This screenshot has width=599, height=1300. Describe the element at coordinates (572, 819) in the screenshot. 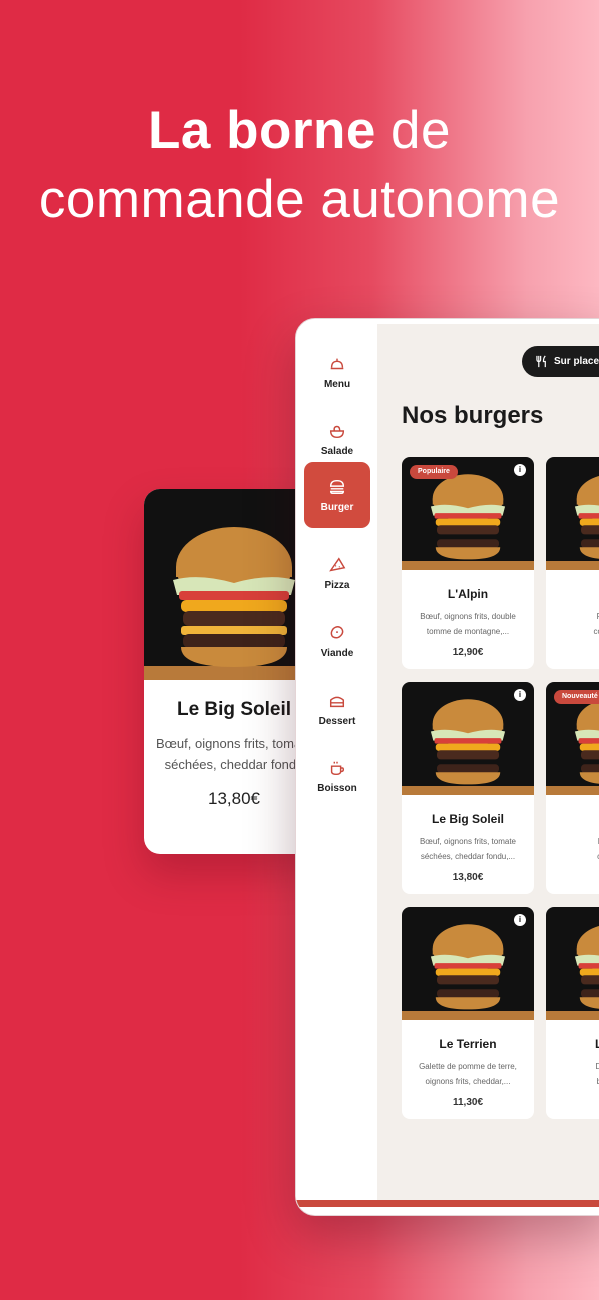

I see `product-title: Le R` at that location.